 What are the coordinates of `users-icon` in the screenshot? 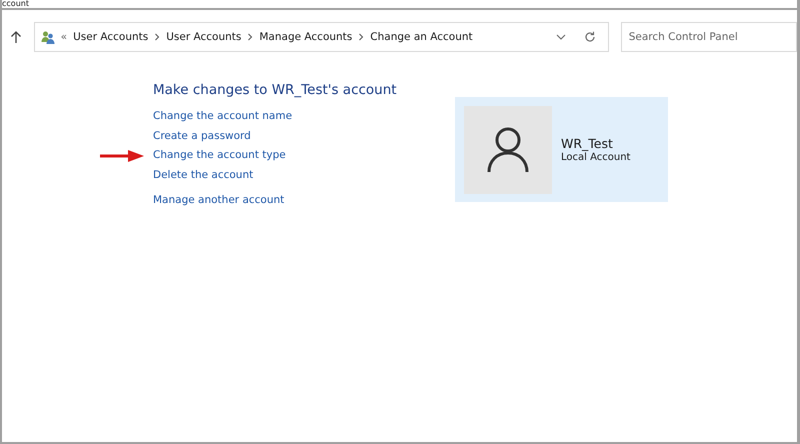 It's located at (47, 37).